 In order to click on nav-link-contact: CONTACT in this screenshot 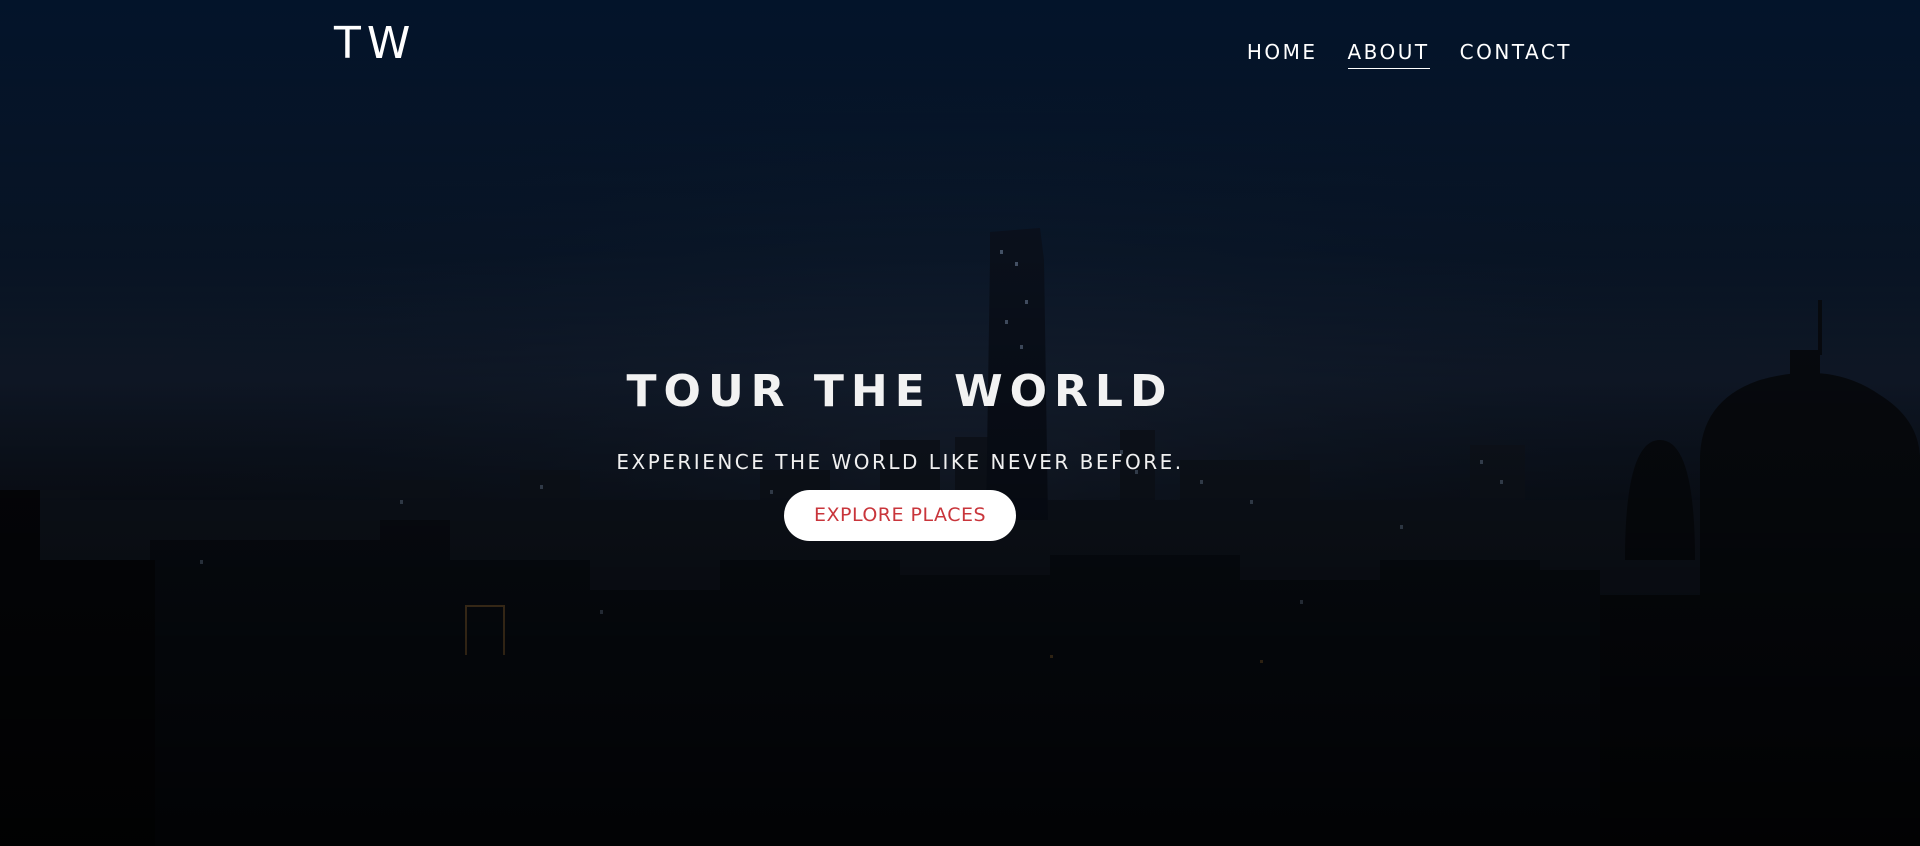, I will do `click(1516, 54)`.